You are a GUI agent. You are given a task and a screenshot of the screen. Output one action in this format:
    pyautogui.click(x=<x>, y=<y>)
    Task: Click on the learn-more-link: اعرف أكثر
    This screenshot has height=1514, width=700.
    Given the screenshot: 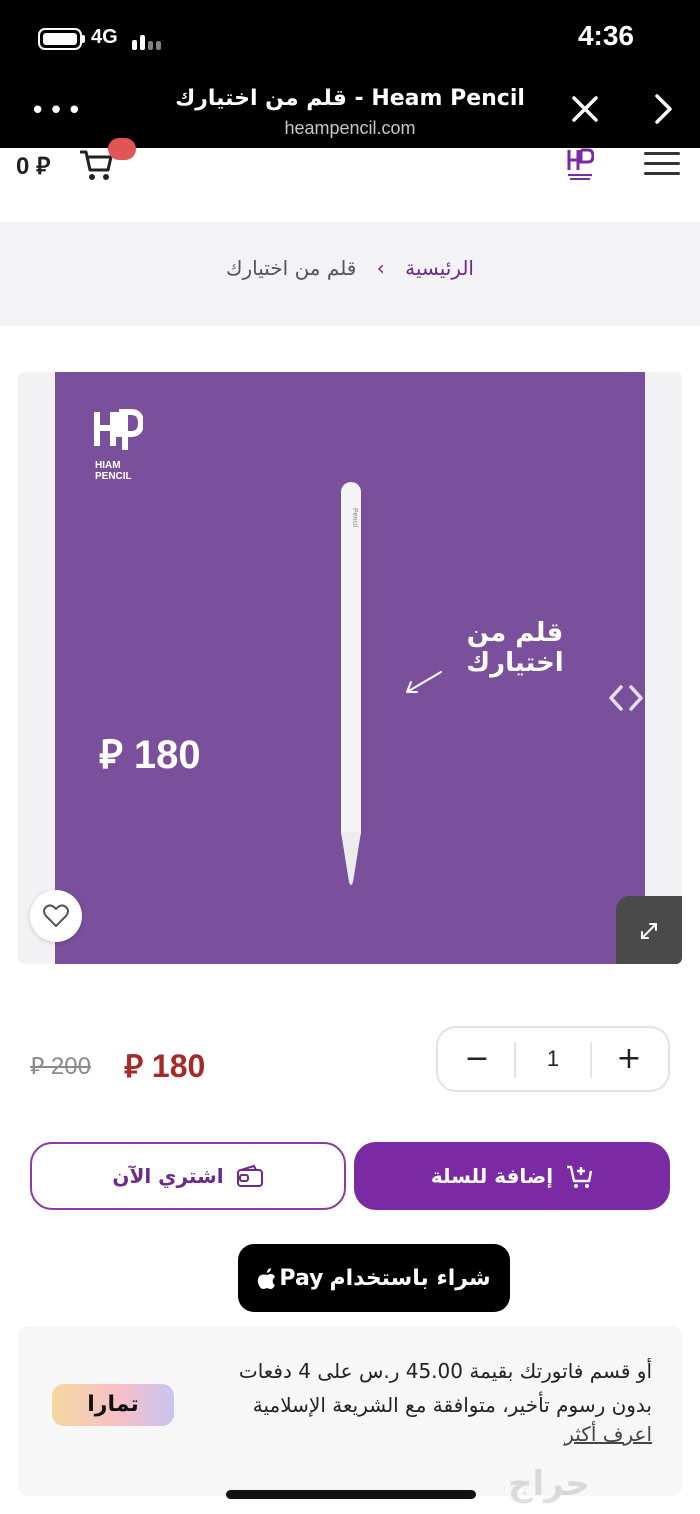 What is the action you would take?
    pyautogui.click(x=608, y=1434)
    